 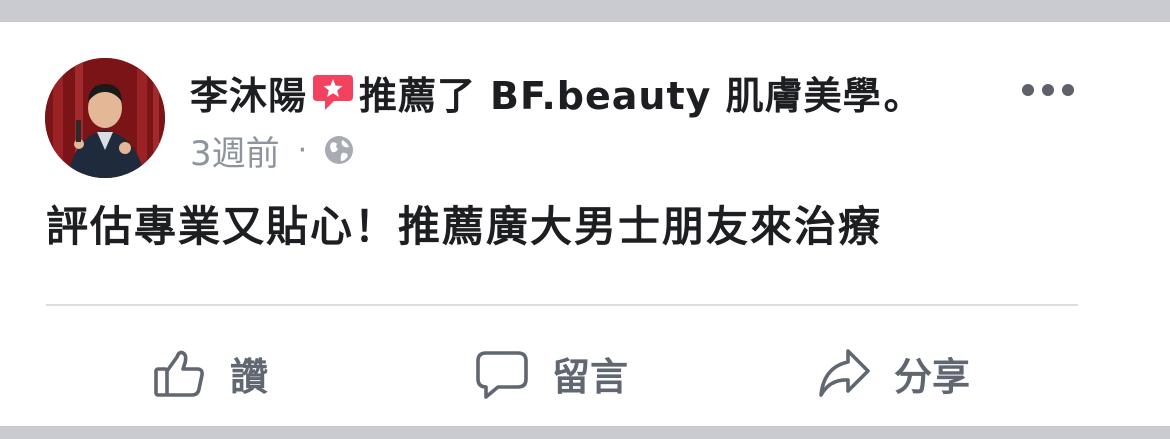 I want to click on comment-bubble-icon, so click(x=502, y=373).